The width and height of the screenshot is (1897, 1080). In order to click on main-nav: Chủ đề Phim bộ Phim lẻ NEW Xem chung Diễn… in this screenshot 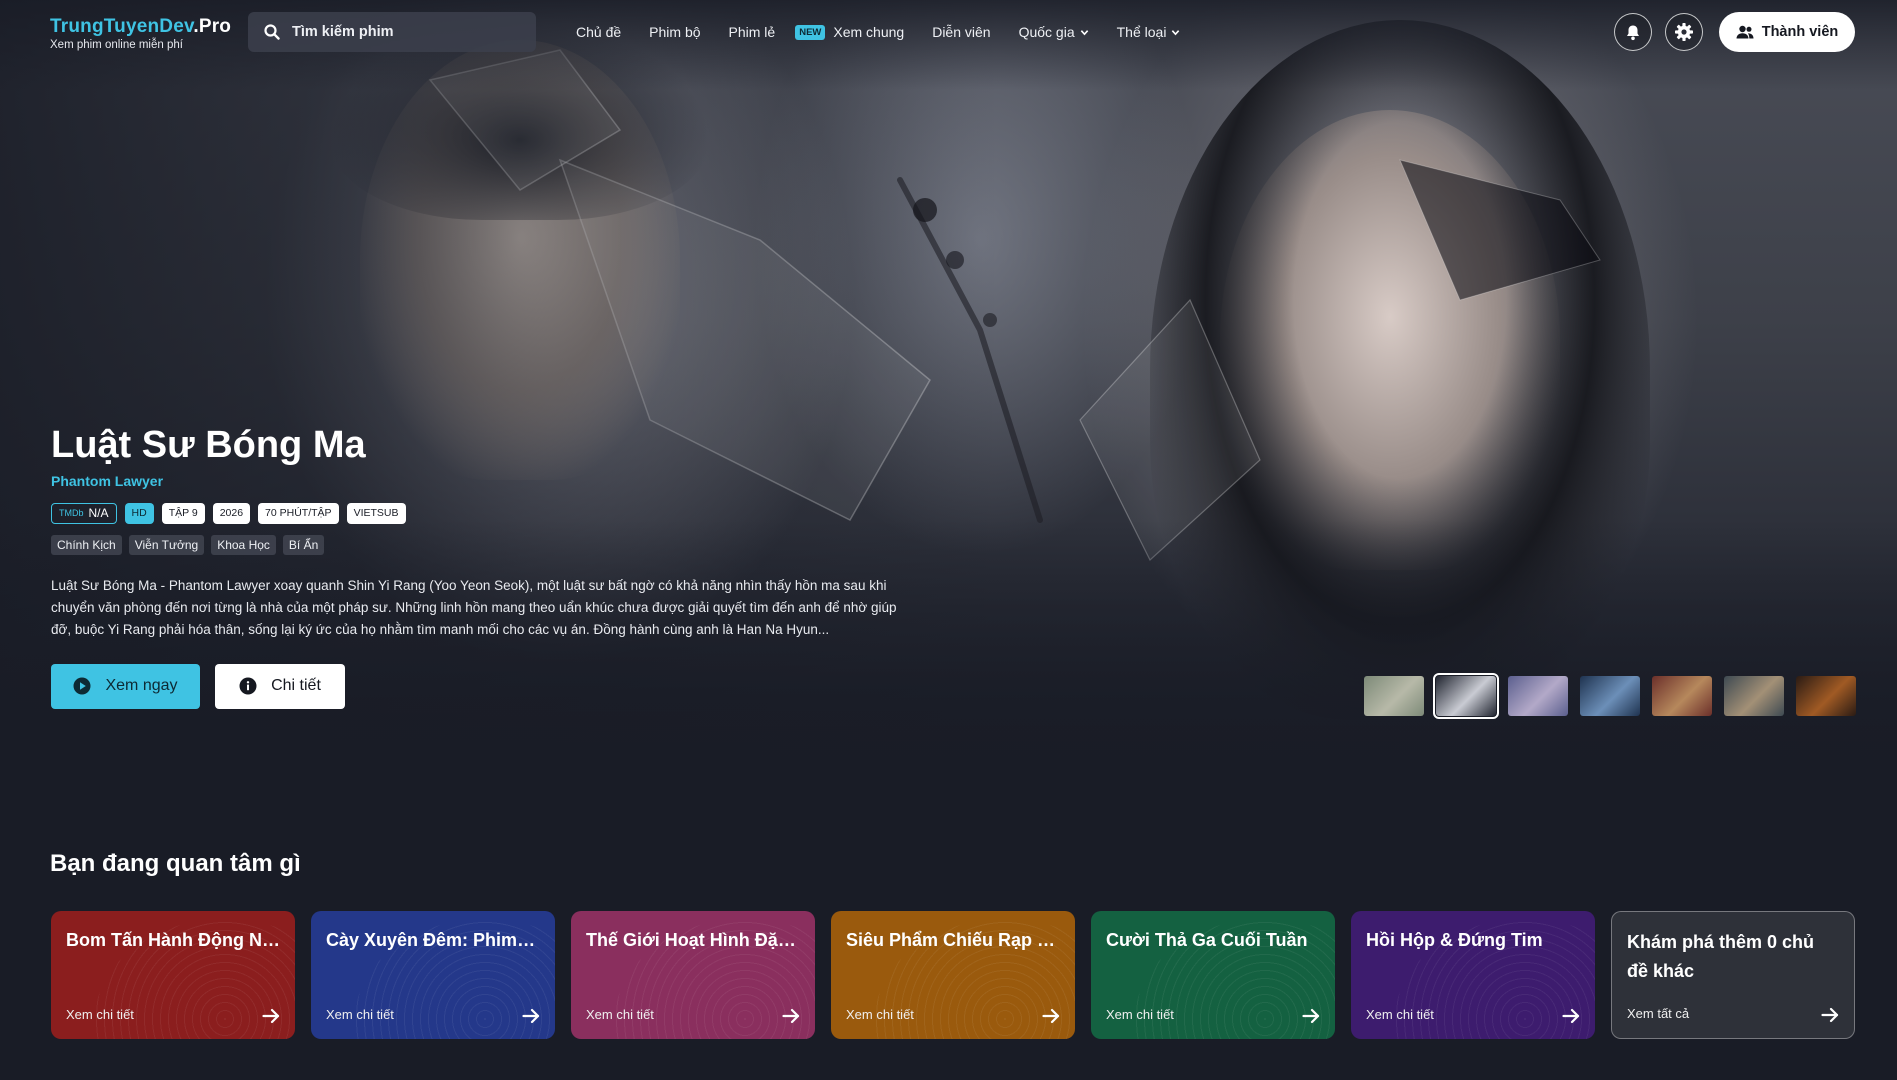, I will do `click(892, 32)`.